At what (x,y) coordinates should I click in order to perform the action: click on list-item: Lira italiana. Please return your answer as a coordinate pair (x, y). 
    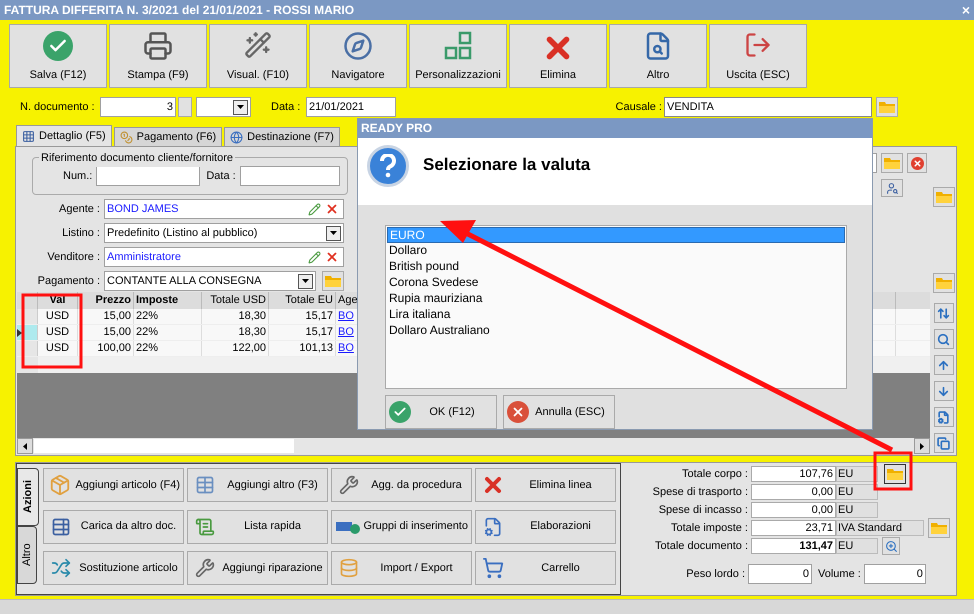
    Looking at the image, I should click on (616, 315).